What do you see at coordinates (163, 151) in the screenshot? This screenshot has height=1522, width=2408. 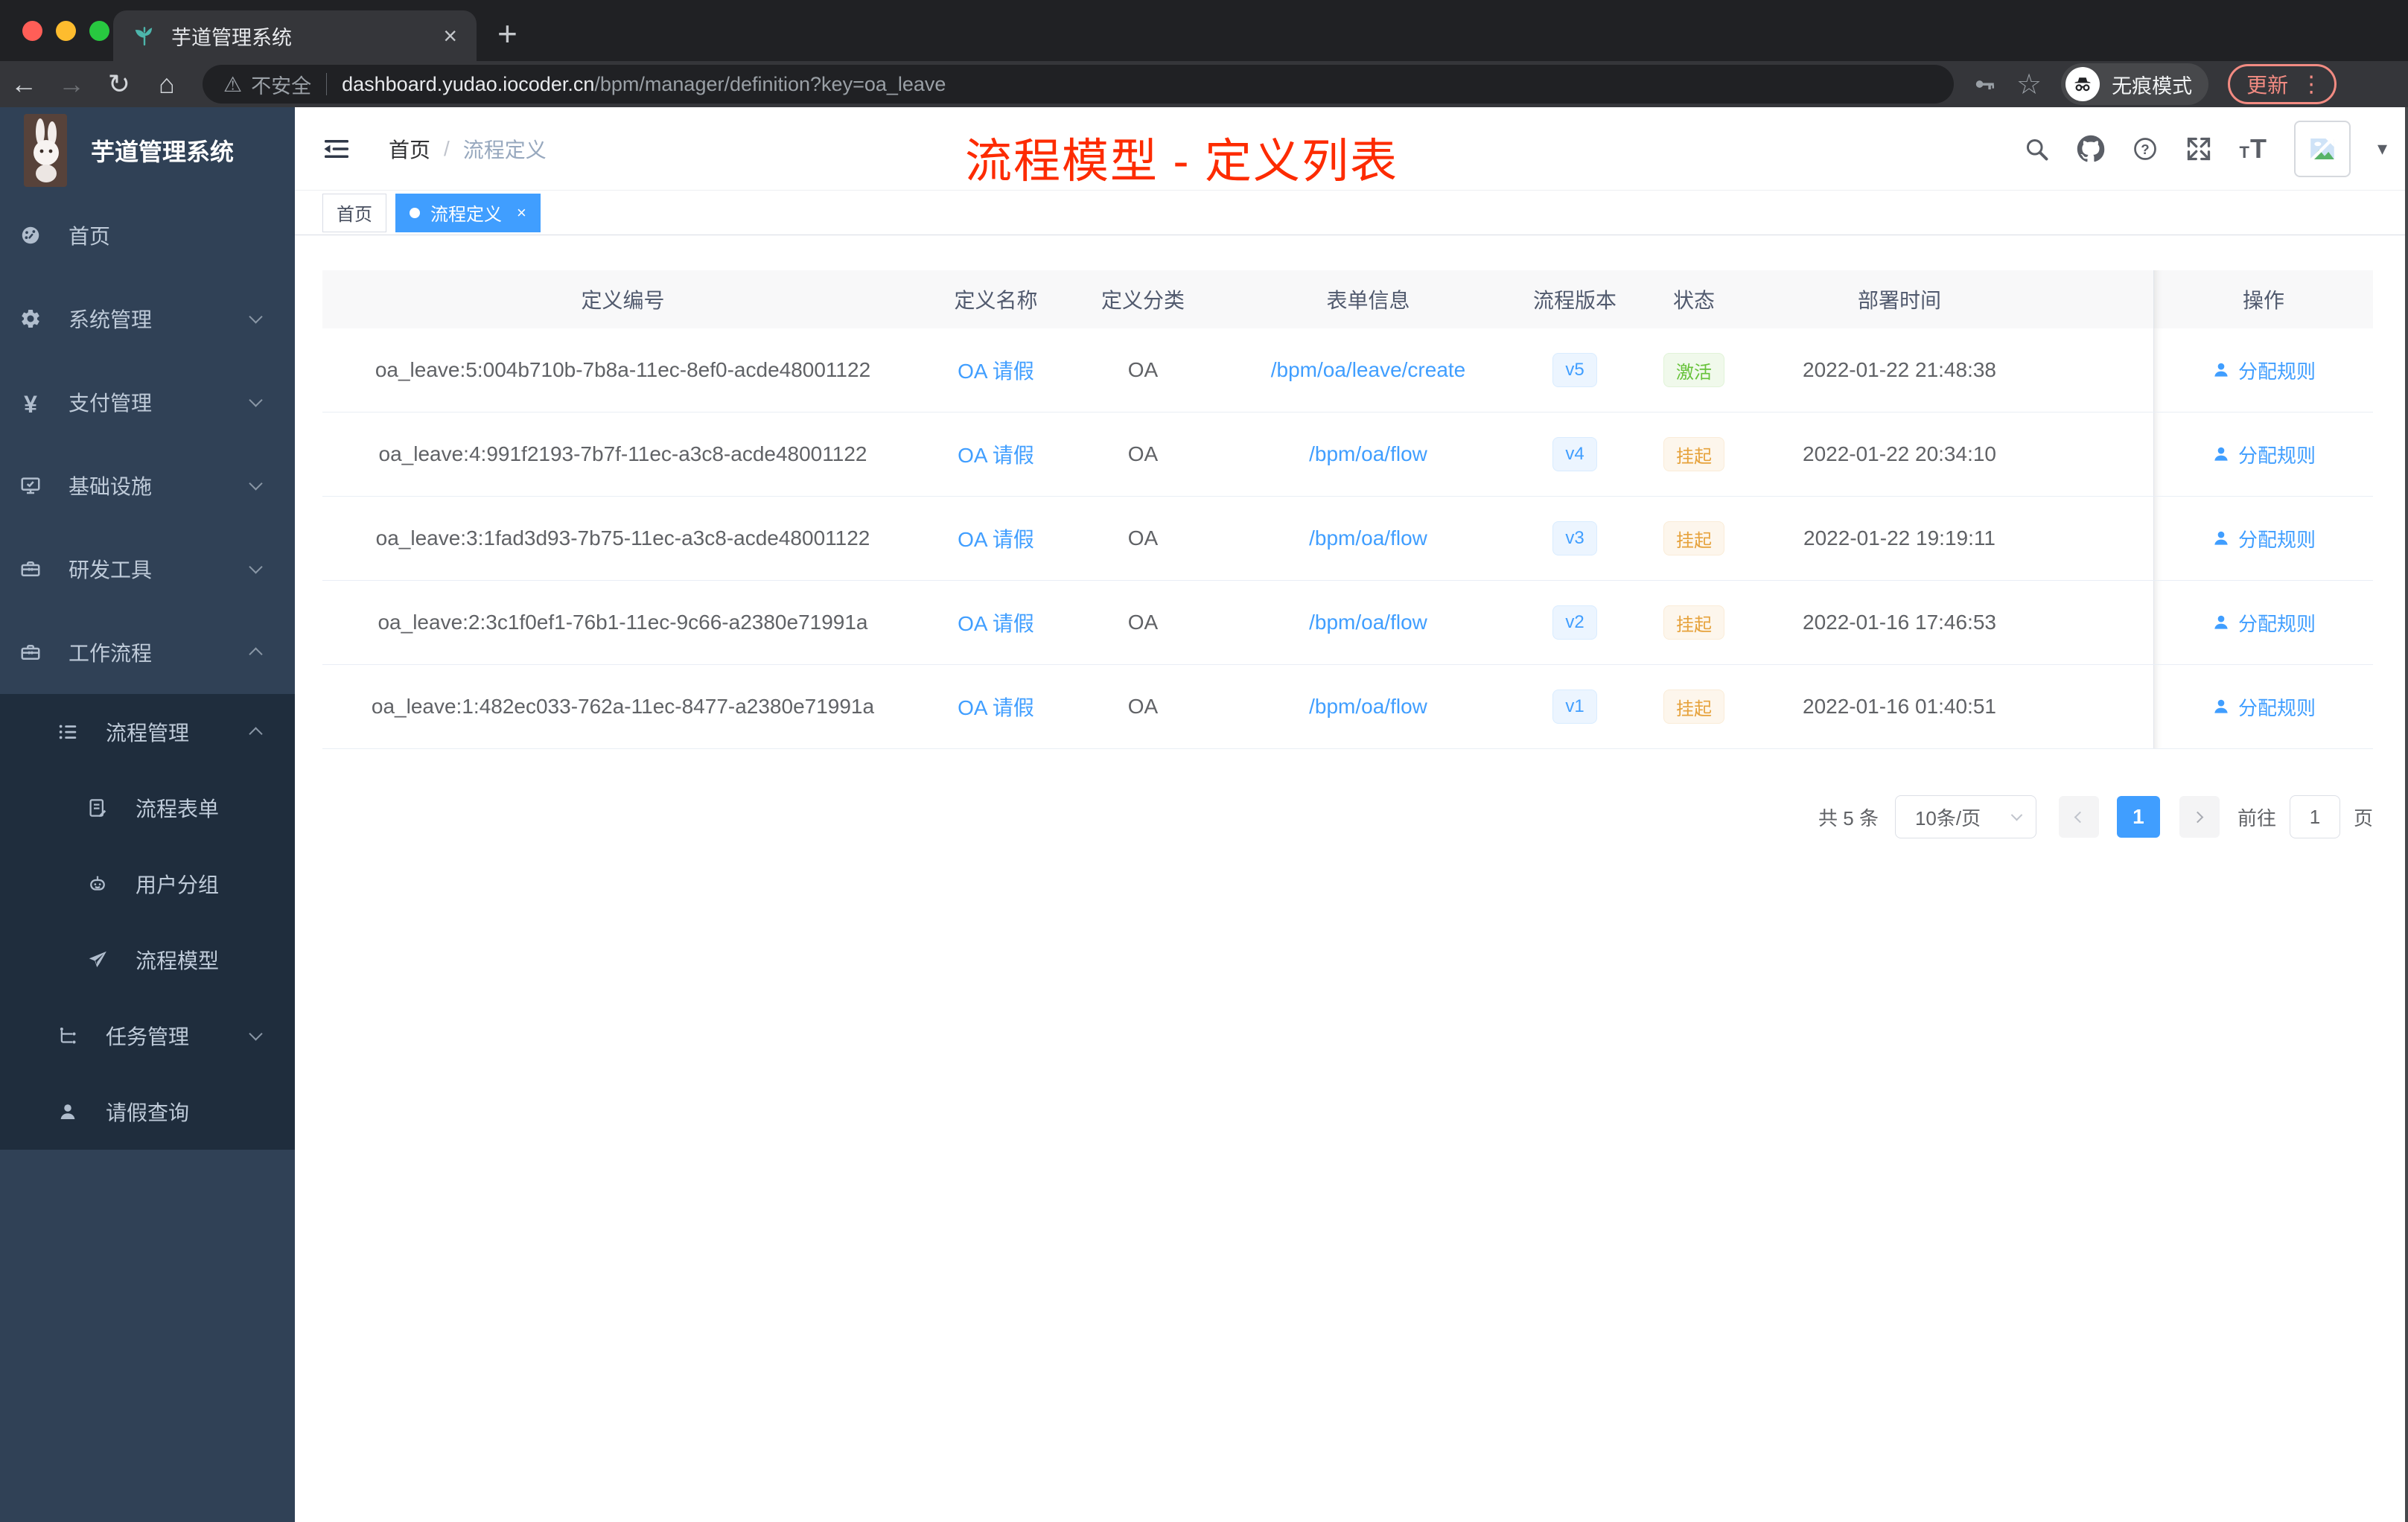 I see `app-title: 芋道管理系统` at bounding box center [163, 151].